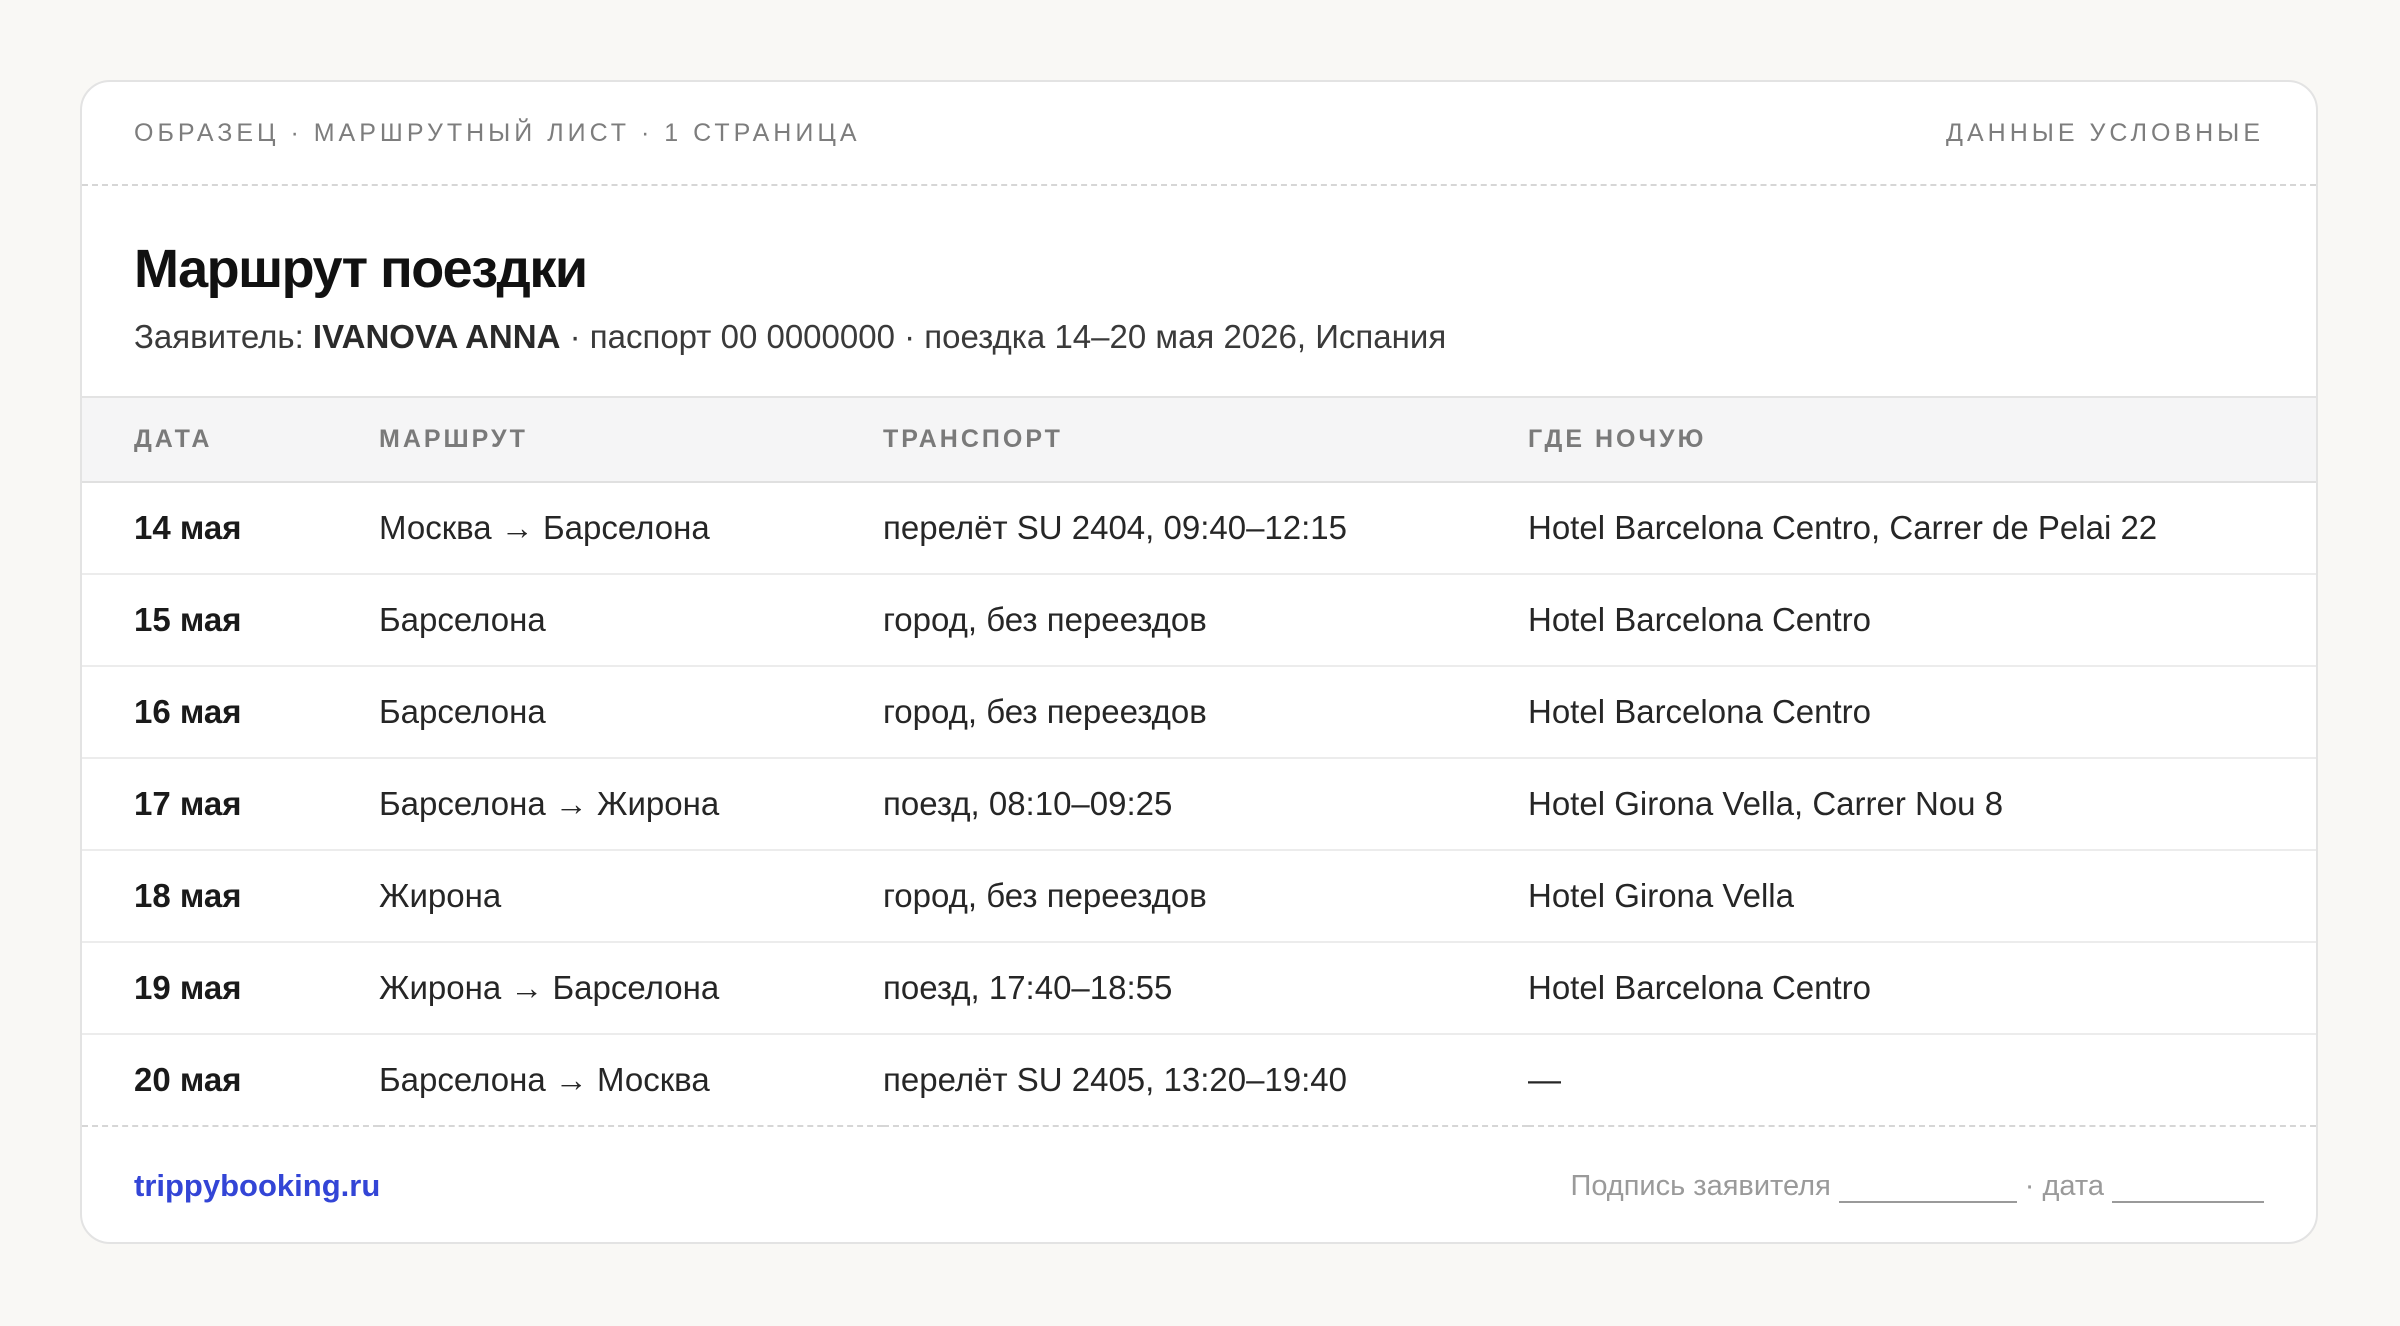 Image resolution: width=2400 pixels, height=1326 pixels. I want to click on cell-transport: поезд, 17:40–18:55, so click(1028, 987).